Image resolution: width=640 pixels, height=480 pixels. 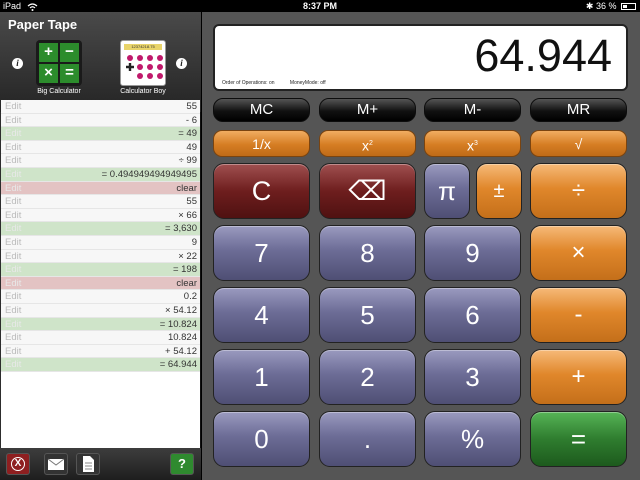 I want to click on tape-value: + 54.12, so click(x=181, y=351).